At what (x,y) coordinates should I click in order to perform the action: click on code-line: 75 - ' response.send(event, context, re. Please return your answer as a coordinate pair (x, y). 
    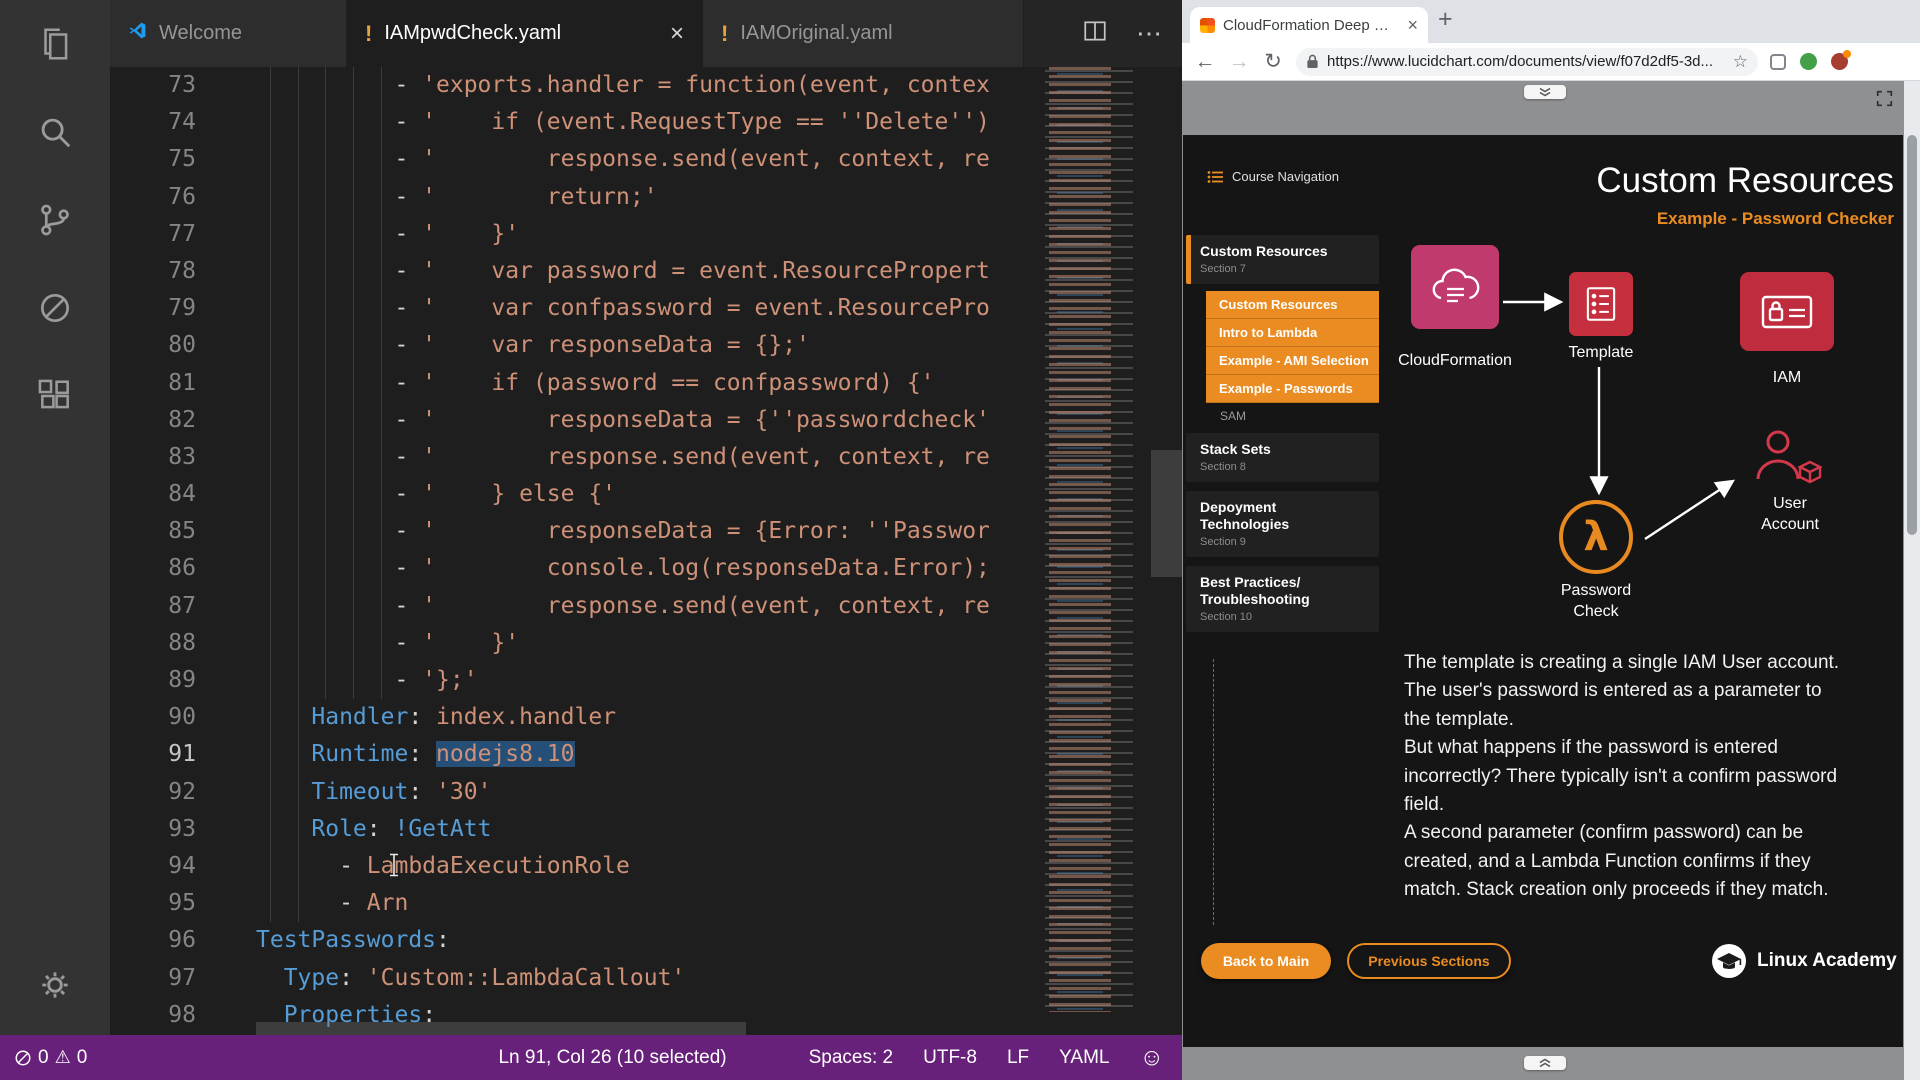
    Looking at the image, I should click on (572, 159).